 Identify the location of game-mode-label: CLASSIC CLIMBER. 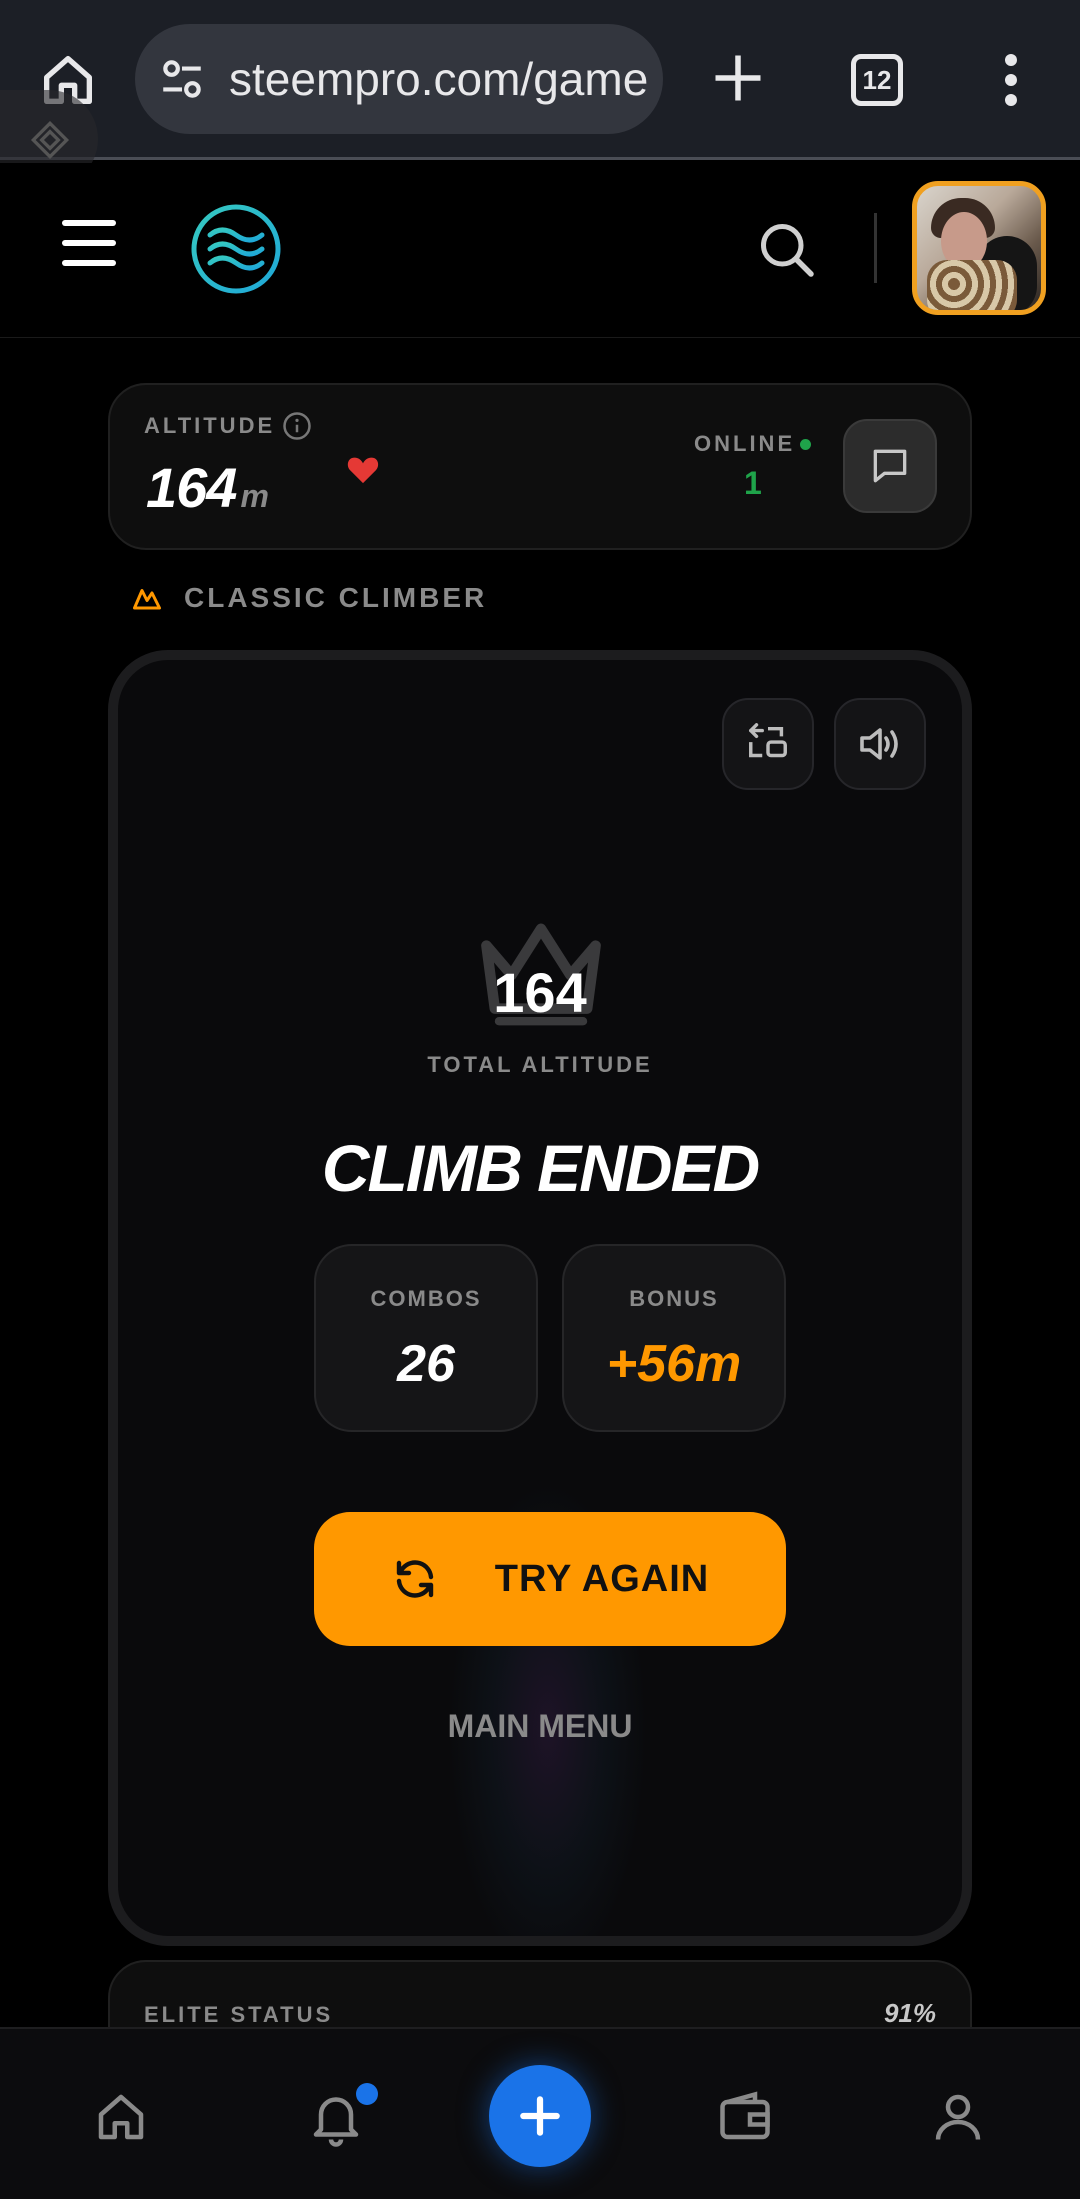
(336, 597).